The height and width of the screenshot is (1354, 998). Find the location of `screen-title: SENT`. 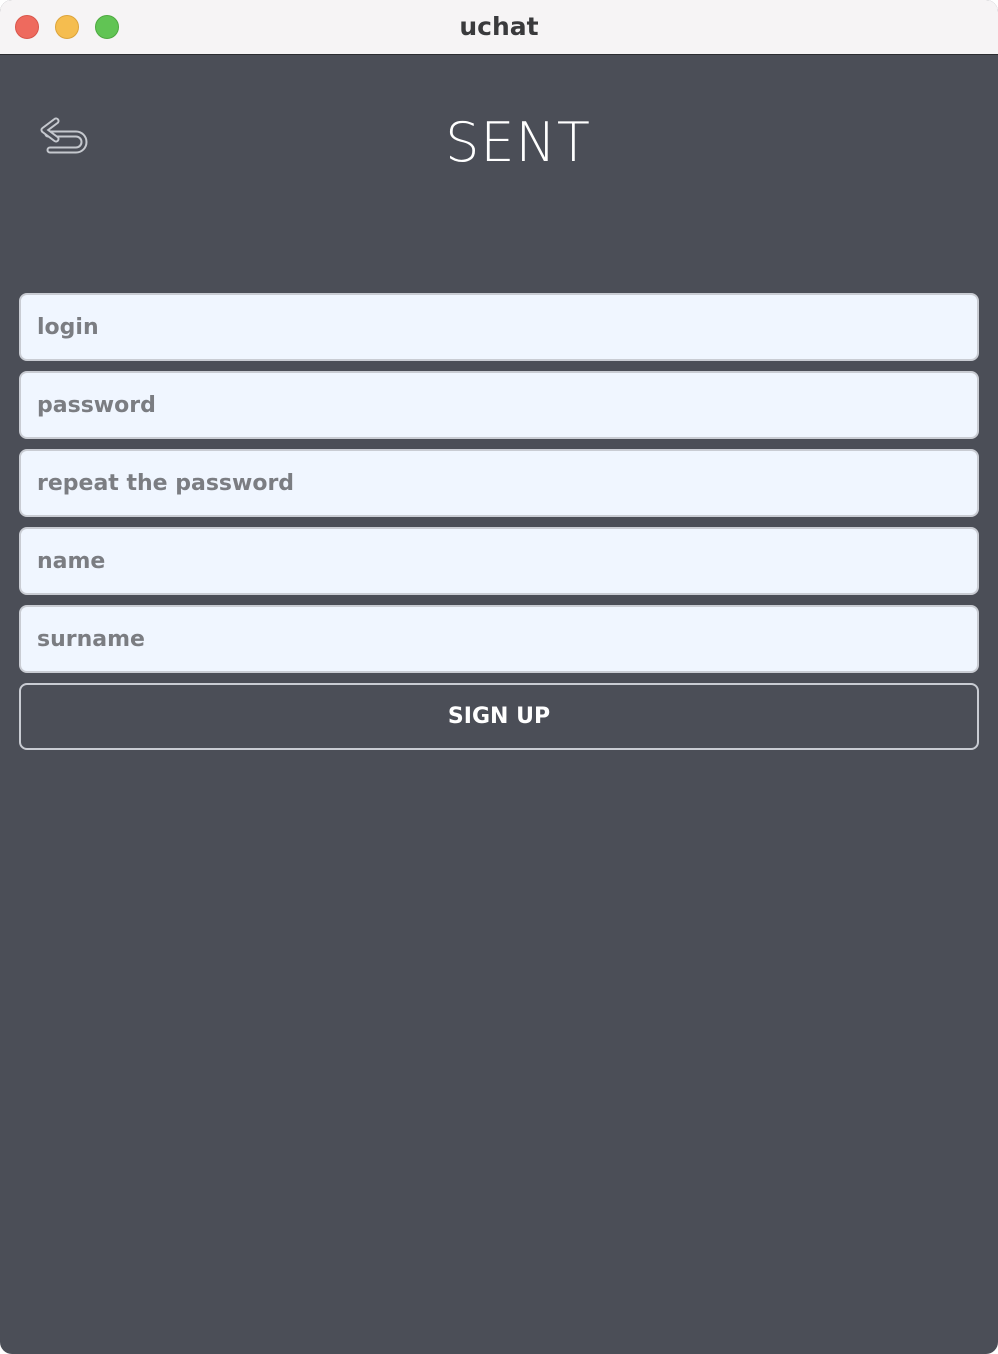

screen-title: SENT is located at coordinates (518, 142).